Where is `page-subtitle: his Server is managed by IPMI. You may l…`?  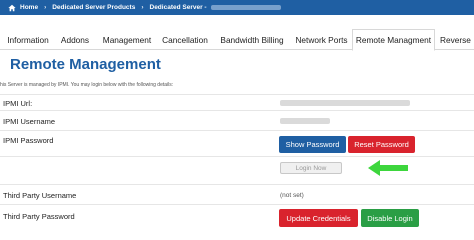 page-subtitle: his Server is managed by IPMI. You may l… is located at coordinates (87, 85).